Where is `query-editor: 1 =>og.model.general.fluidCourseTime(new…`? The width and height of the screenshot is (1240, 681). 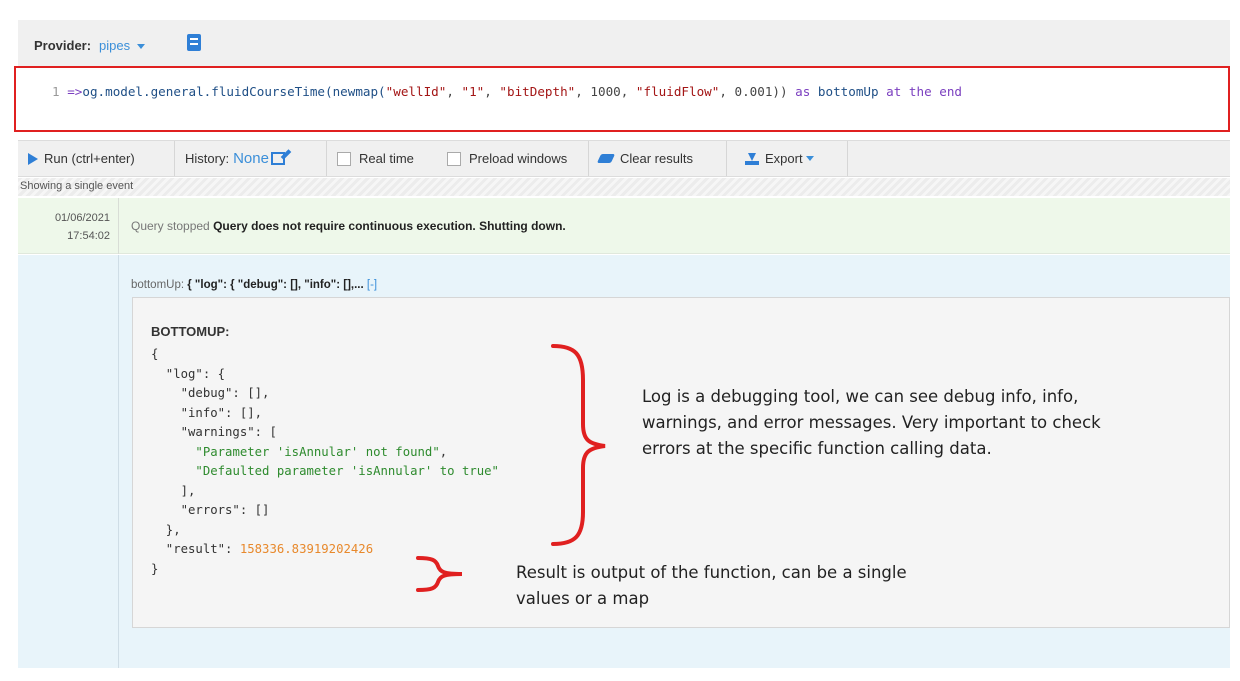 query-editor: 1 =>og.model.general.fluidCourseTime(new… is located at coordinates (622, 99).